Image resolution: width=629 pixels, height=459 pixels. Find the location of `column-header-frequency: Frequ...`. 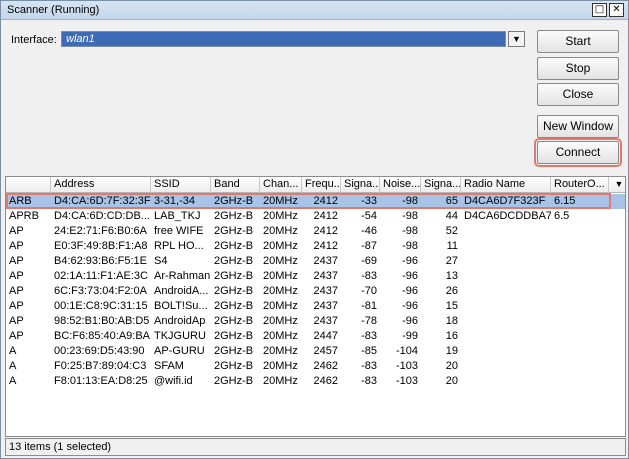

column-header-frequency: Frequ... is located at coordinates (321, 185).